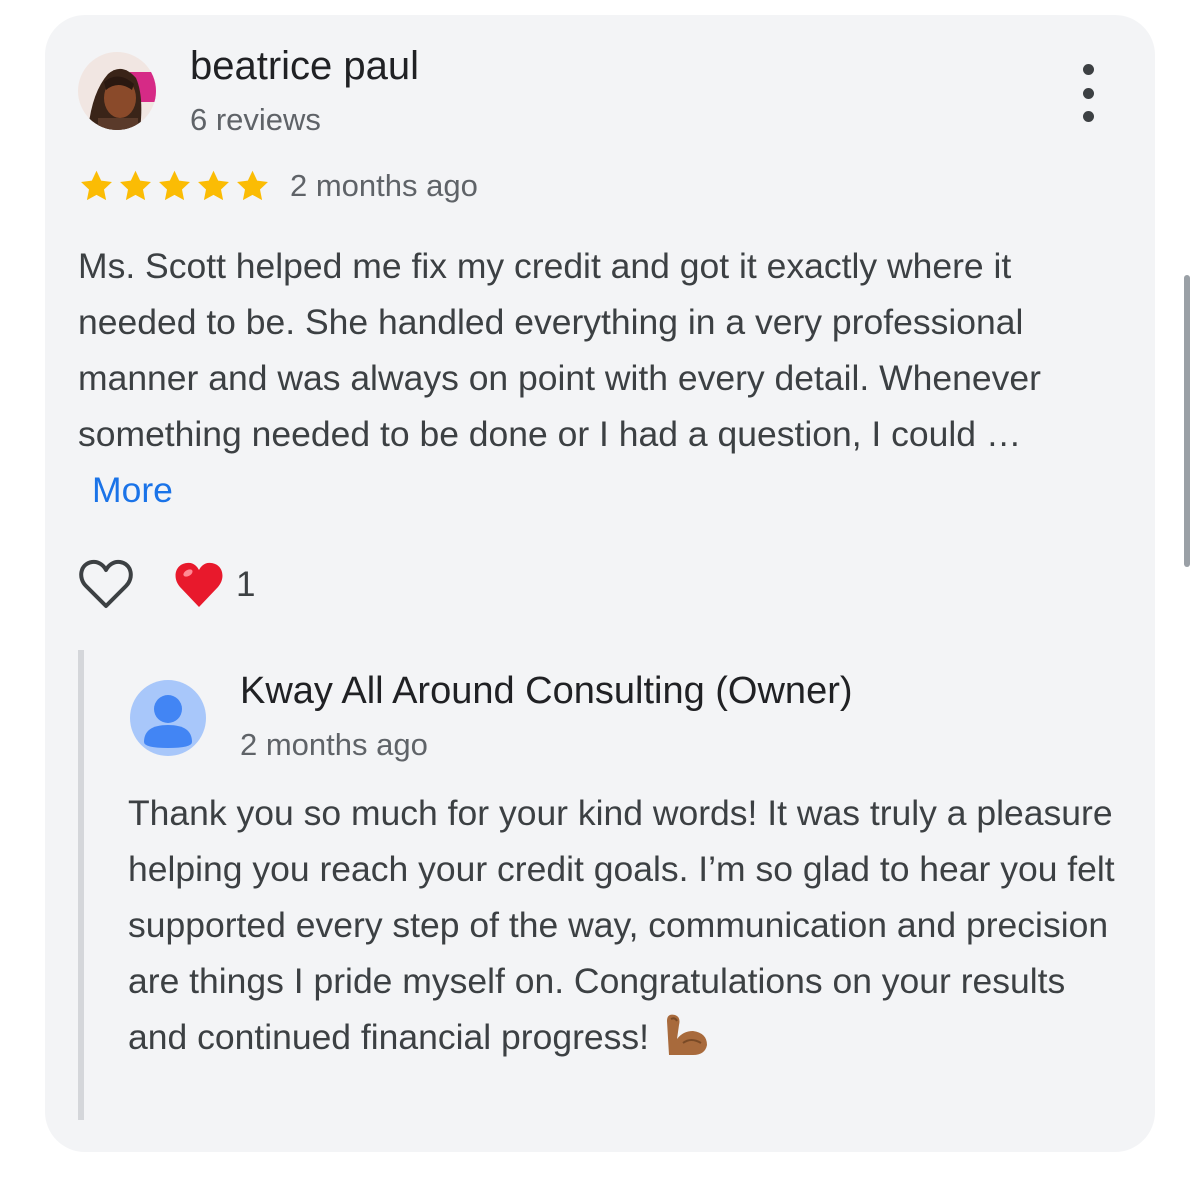  What do you see at coordinates (1088, 69) in the screenshot?
I see `more-vert-icon` at bounding box center [1088, 69].